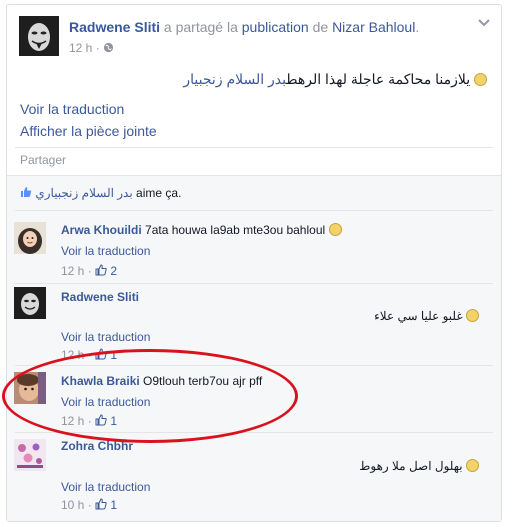 This screenshot has width=528, height=527. I want to click on comment-like-count: 2, so click(113, 271).